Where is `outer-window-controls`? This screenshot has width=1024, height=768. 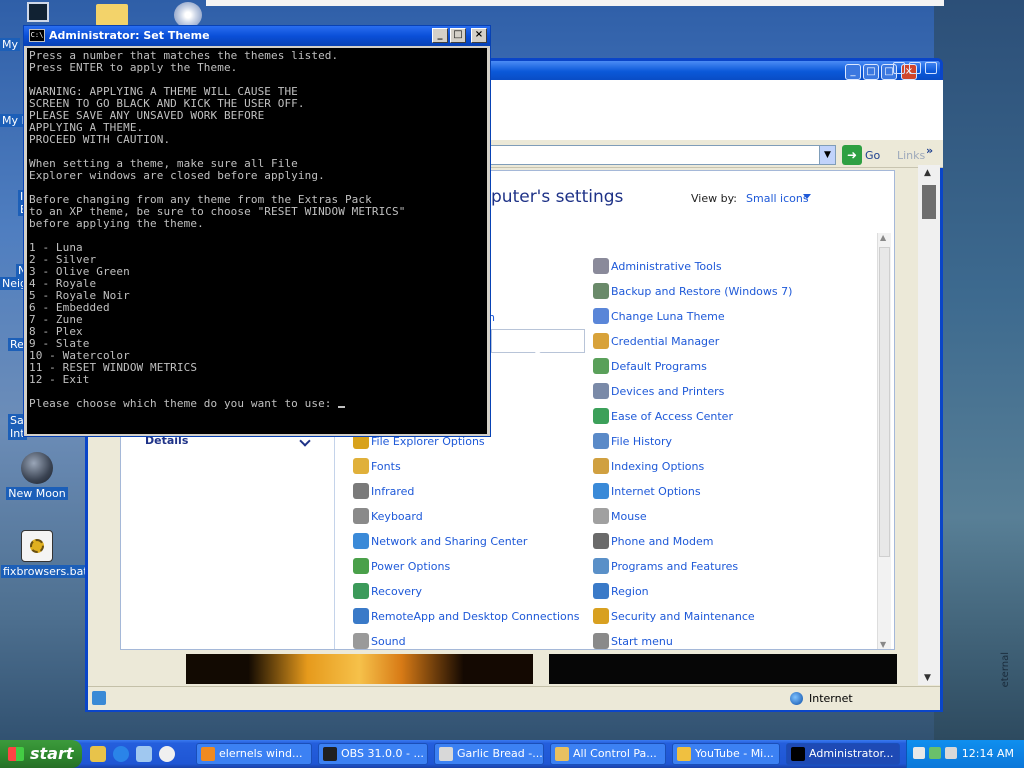
outer-window-controls is located at coordinates (917, 69).